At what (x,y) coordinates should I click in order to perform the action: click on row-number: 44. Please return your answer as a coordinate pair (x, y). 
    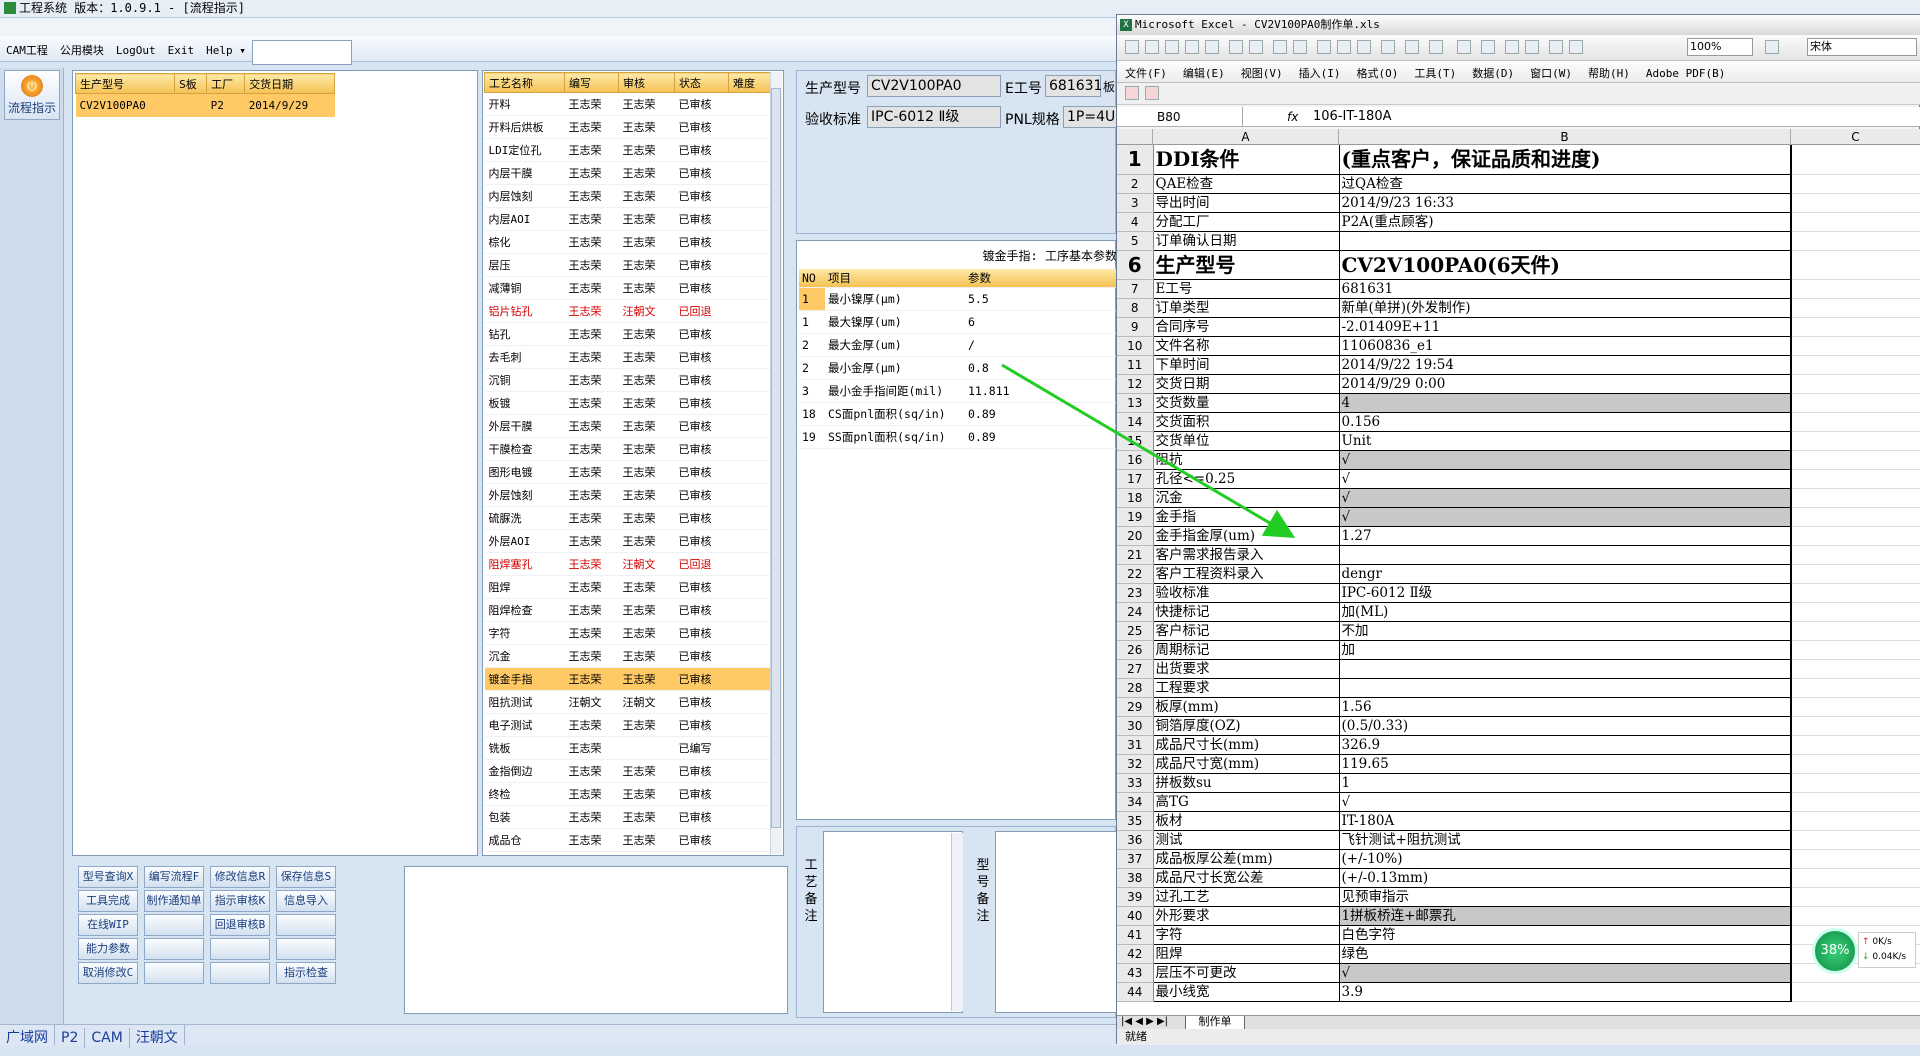
    Looking at the image, I should click on (1135, 992).